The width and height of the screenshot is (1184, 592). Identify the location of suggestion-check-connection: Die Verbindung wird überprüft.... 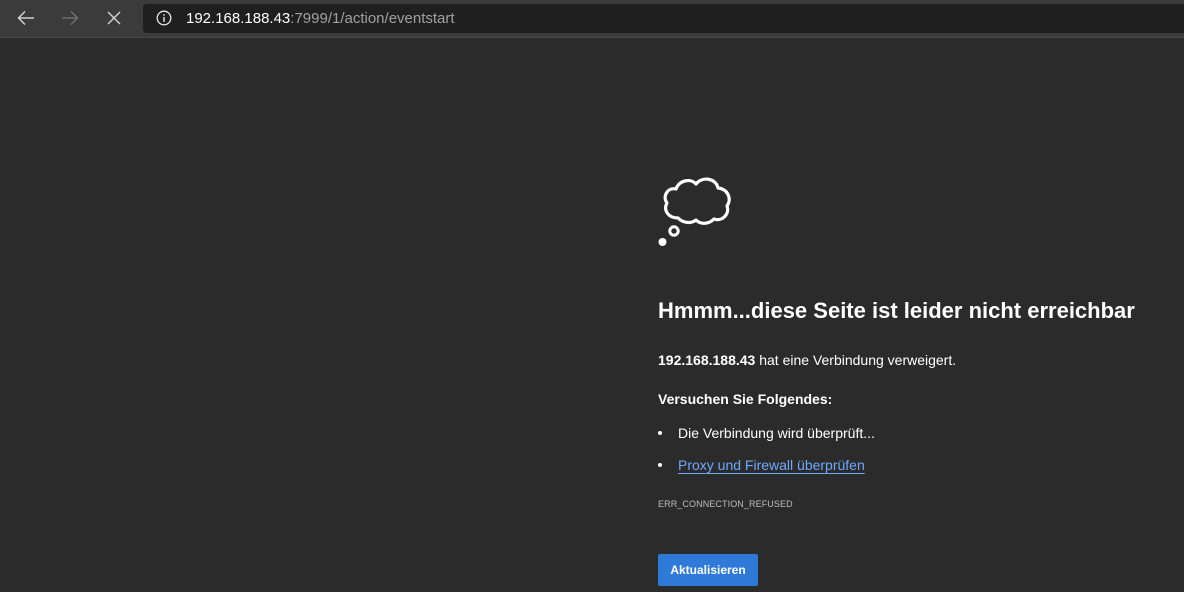
(776, 433).